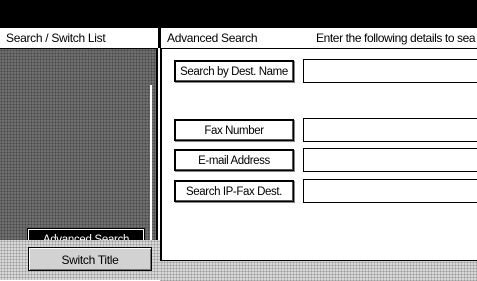 Image resolution: width=477 pixels, height=281 pixels. What do you see at coordinates (390, 130) in the screenshot?
I see `fax-number-field` at bounding box center [390, 130].